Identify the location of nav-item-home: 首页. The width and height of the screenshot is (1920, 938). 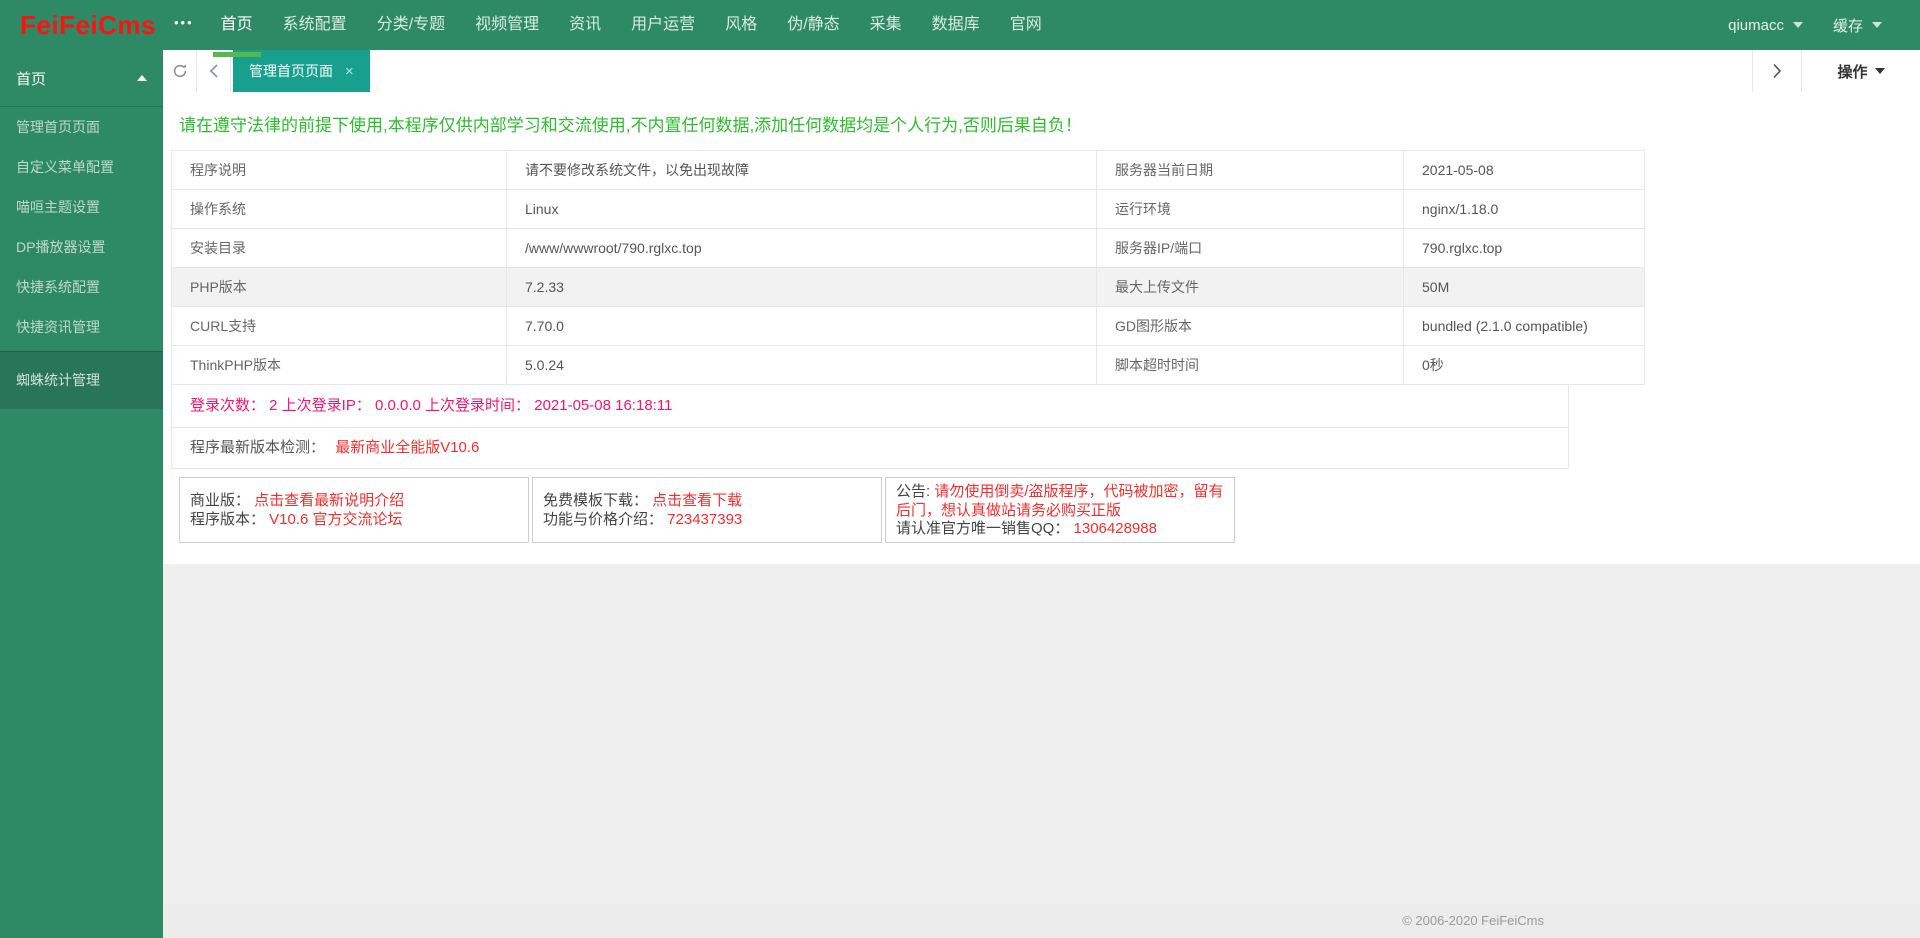
(237, 28).